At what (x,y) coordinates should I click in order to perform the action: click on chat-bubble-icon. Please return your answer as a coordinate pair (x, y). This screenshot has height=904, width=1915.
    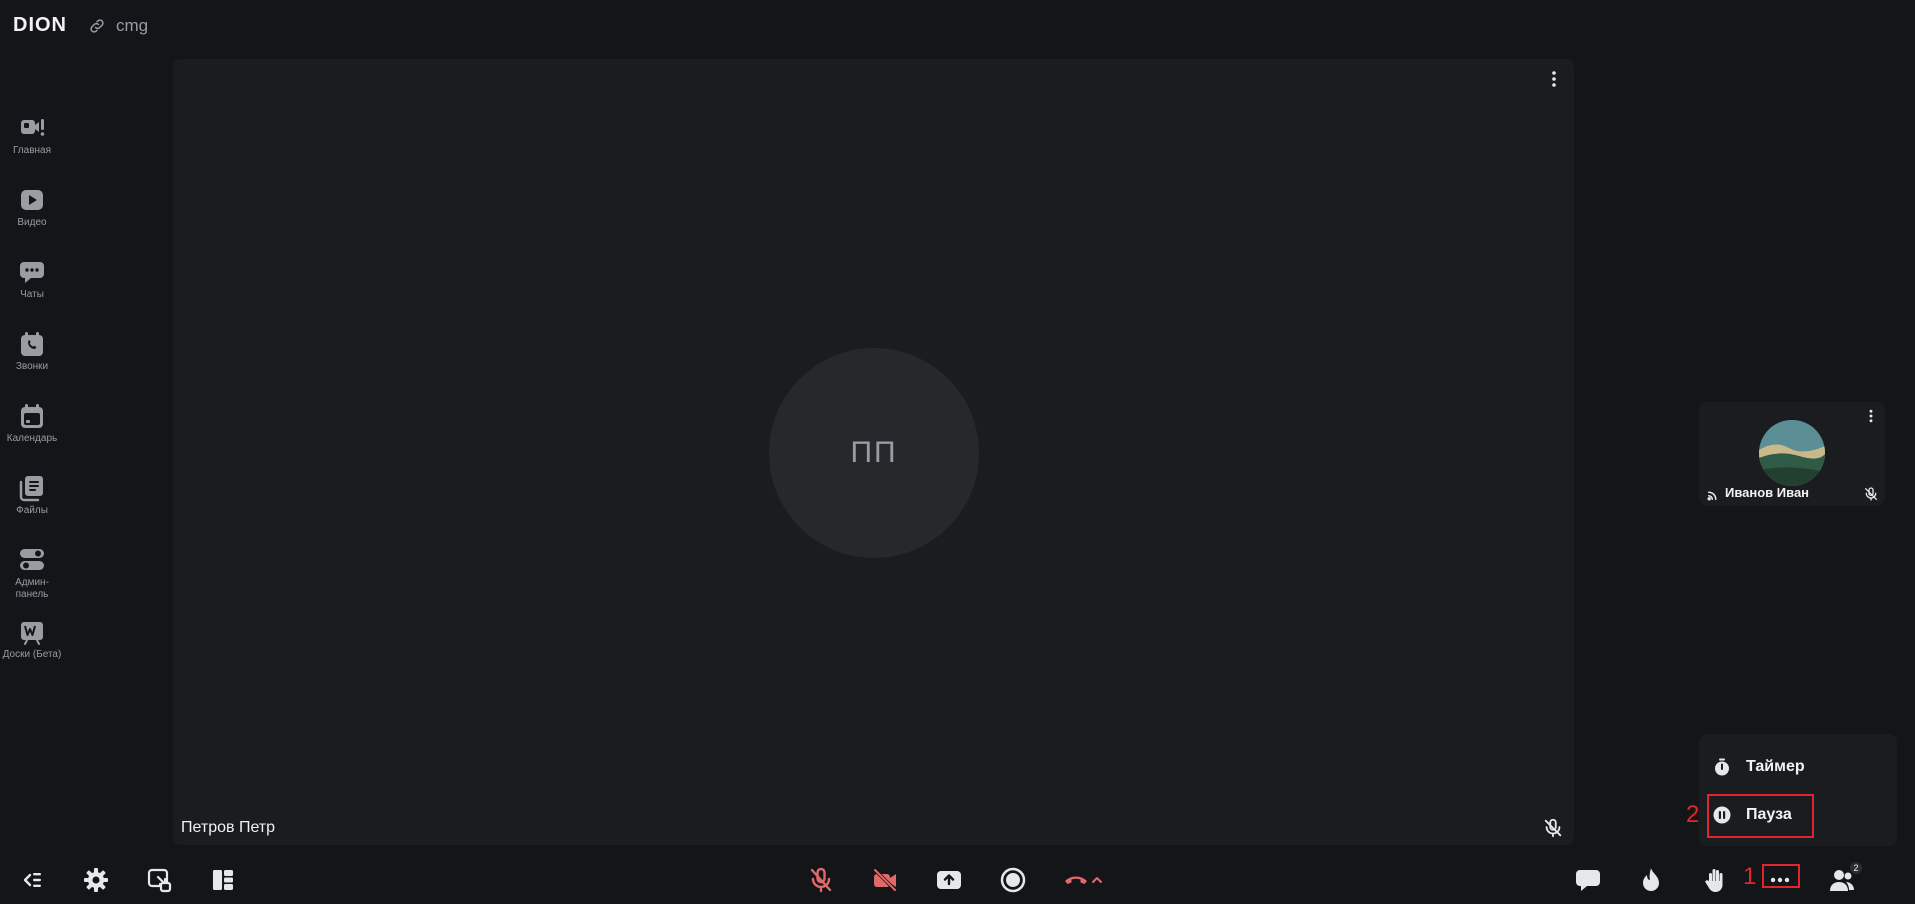
    Looking at the image, I should click on (1588, 880).